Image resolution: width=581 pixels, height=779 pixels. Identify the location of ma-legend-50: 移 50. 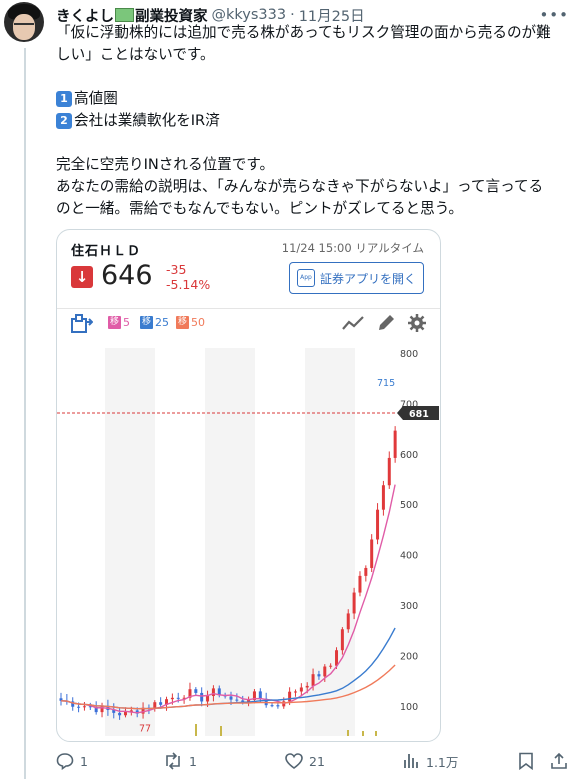
(190, 322).